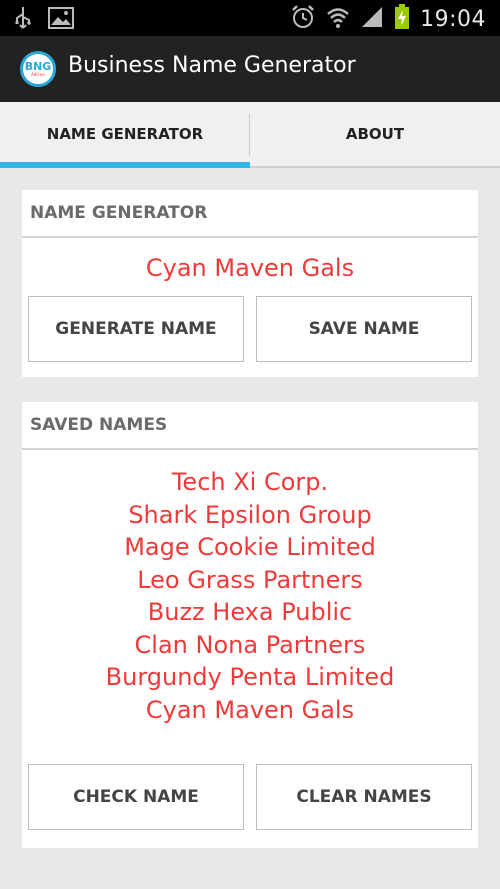  I want to click on status-bar: 19:04, so click(250, 18).